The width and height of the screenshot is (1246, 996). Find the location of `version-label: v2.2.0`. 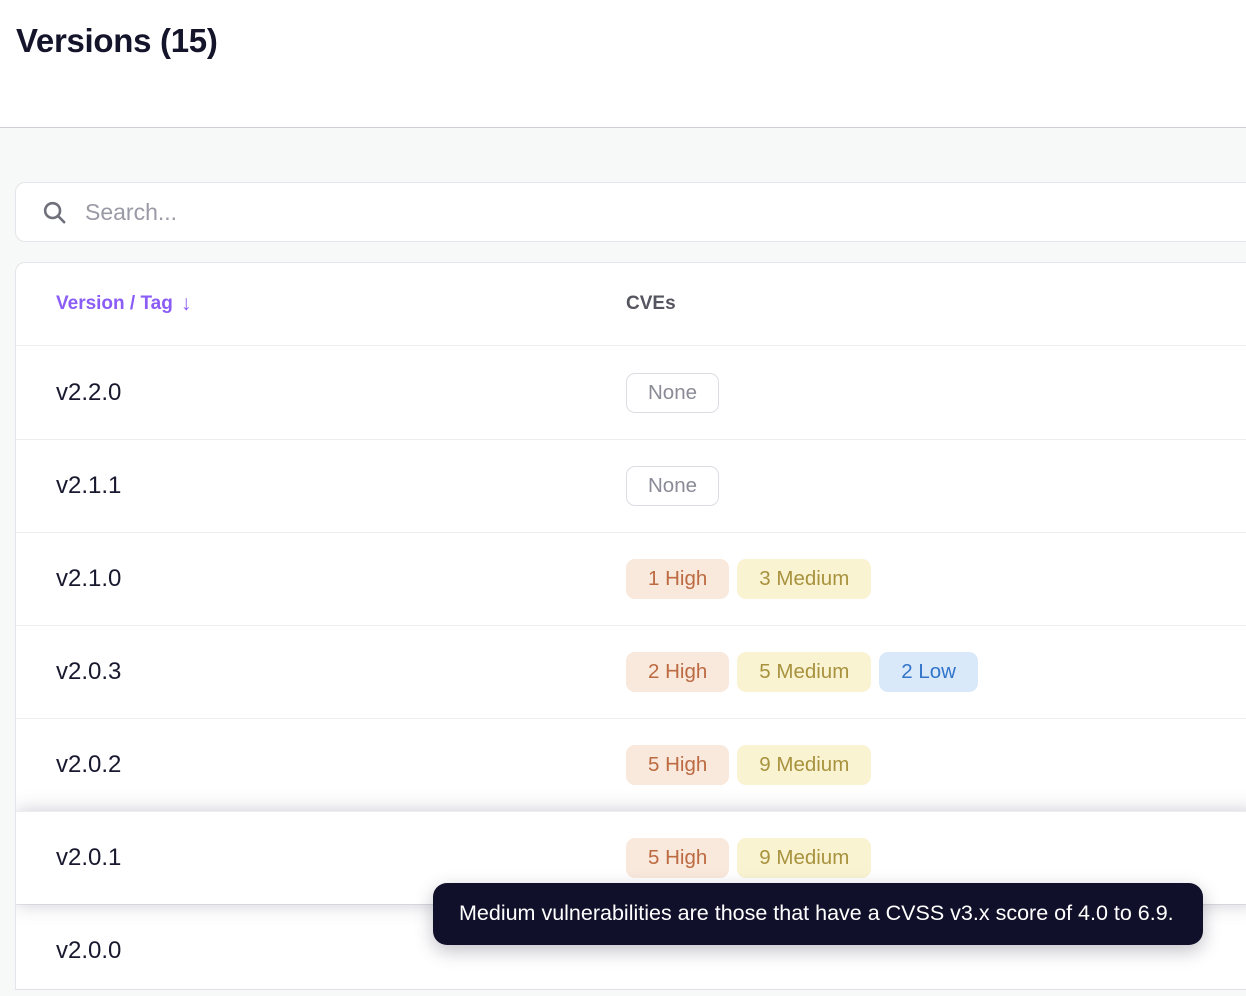

version-label: v2.2.0 is located at coordinates (89, 392).